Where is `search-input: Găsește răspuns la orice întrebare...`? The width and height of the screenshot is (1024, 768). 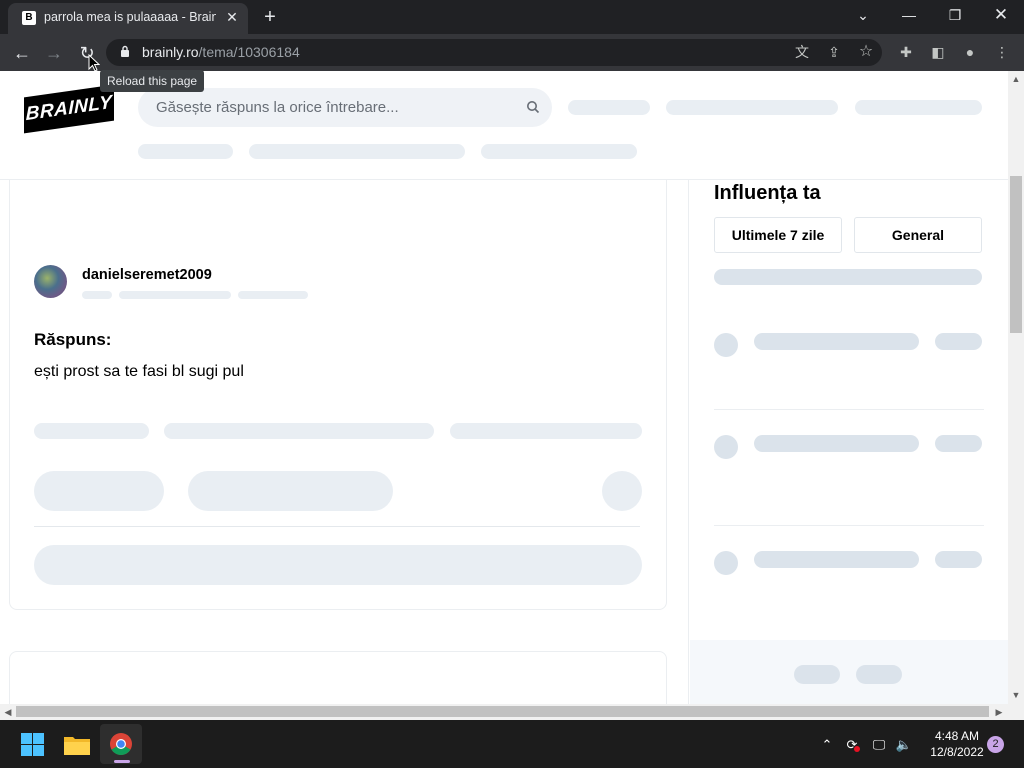
search-input: Găsește răspuns la orice întrebare... is located at coordinates (345, 107).